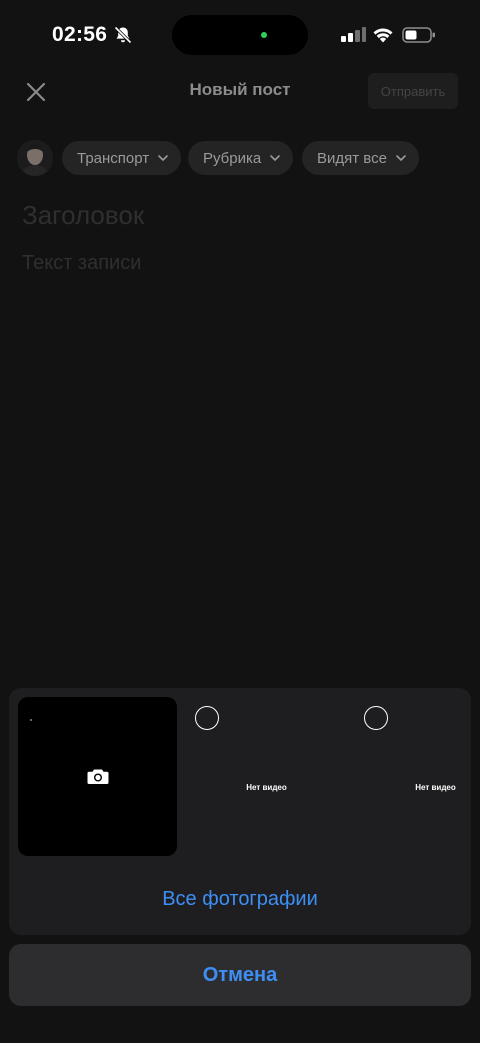 This screenshot has height=1043, width=480. What do you see at coordinates (80, 34) in the screenshot?
I see `status-time: 02:56` at bounding box center [80, 34].